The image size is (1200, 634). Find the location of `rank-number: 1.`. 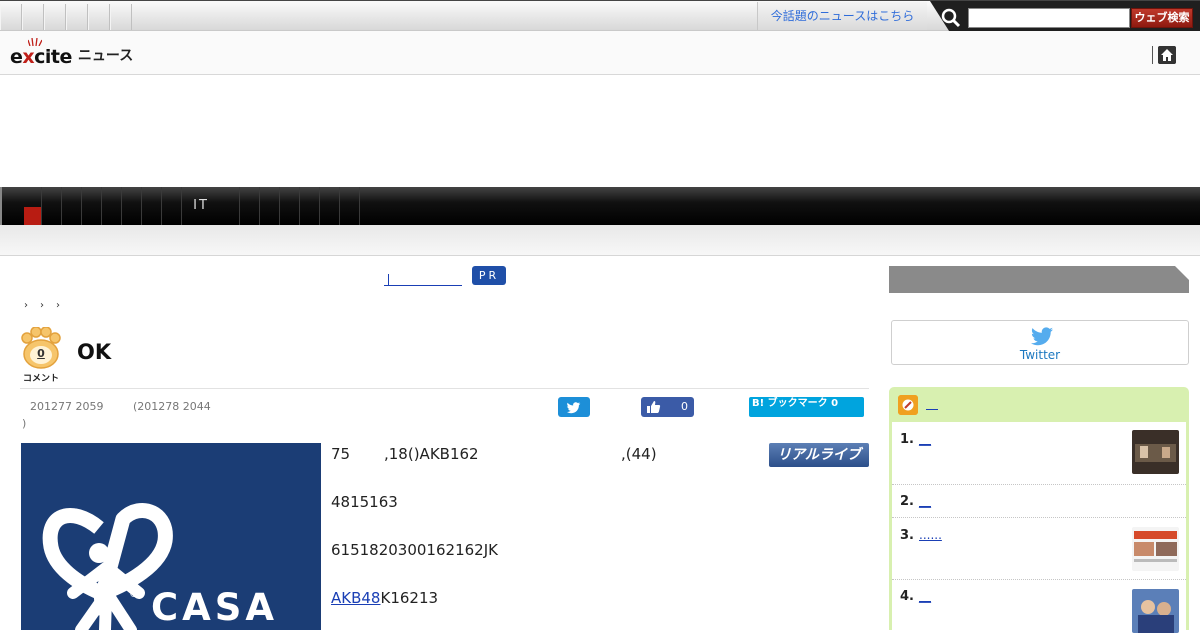

rank-number: 1. is located at coordinates (907, 439).